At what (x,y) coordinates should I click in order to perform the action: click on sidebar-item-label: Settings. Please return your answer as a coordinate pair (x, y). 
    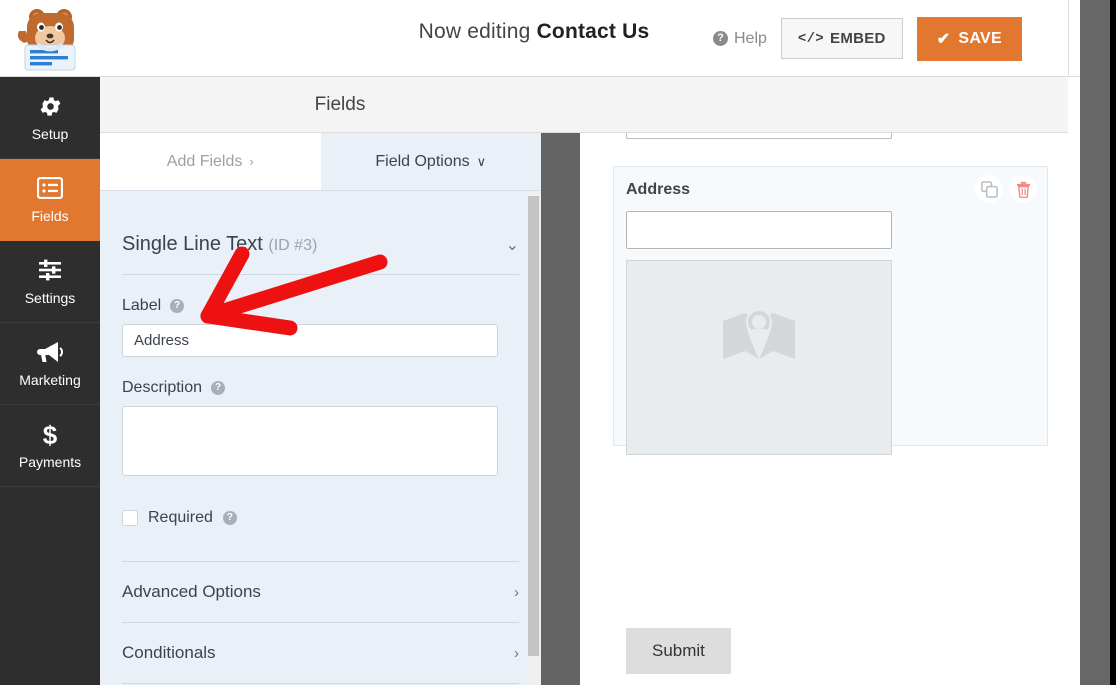
    Looking at the image, I should click on (50, 298).